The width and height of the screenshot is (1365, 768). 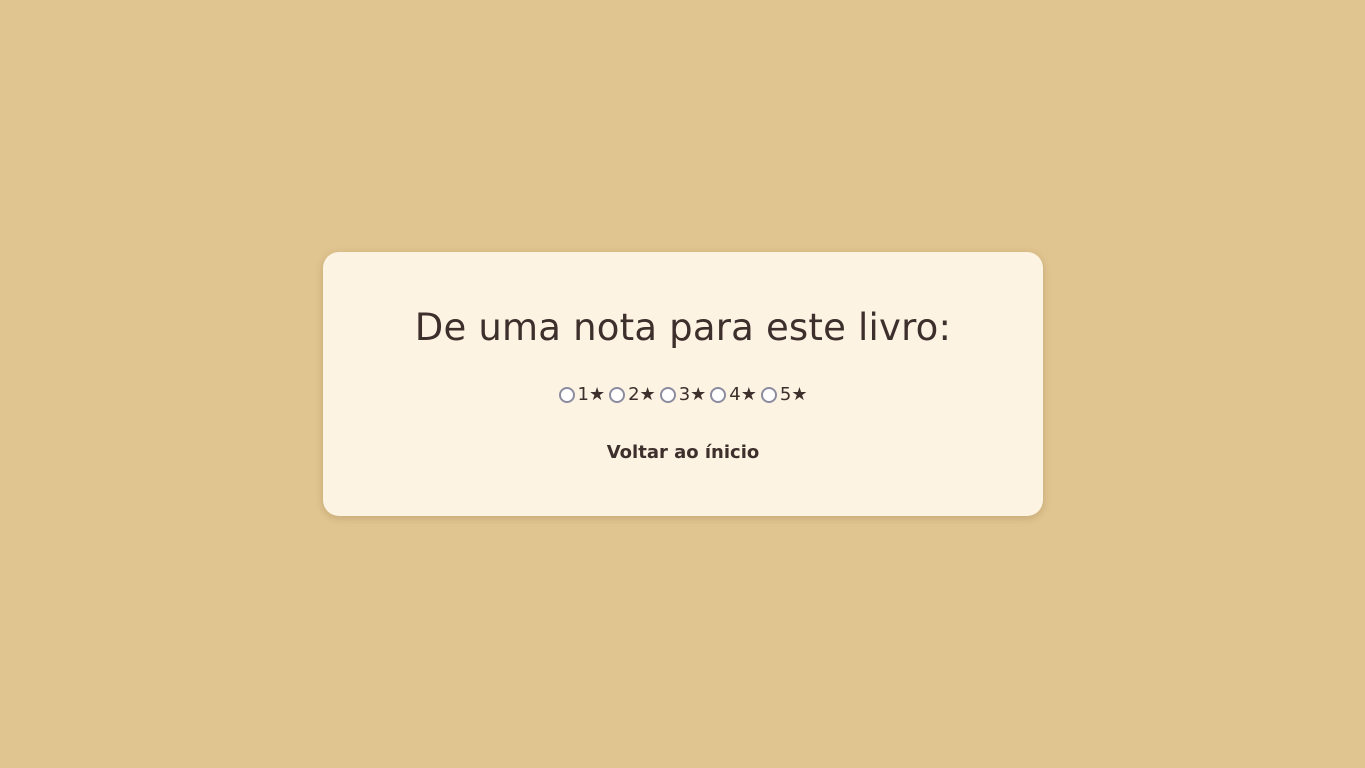 I want to click on rating-option-5: 5★, so click(x=784, y=395).